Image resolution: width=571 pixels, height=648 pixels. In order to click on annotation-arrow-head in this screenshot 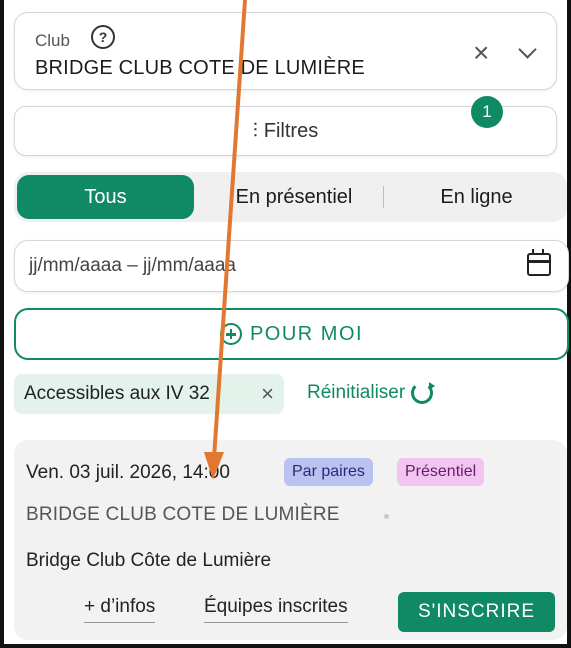, I will do `click(214, 466)`.